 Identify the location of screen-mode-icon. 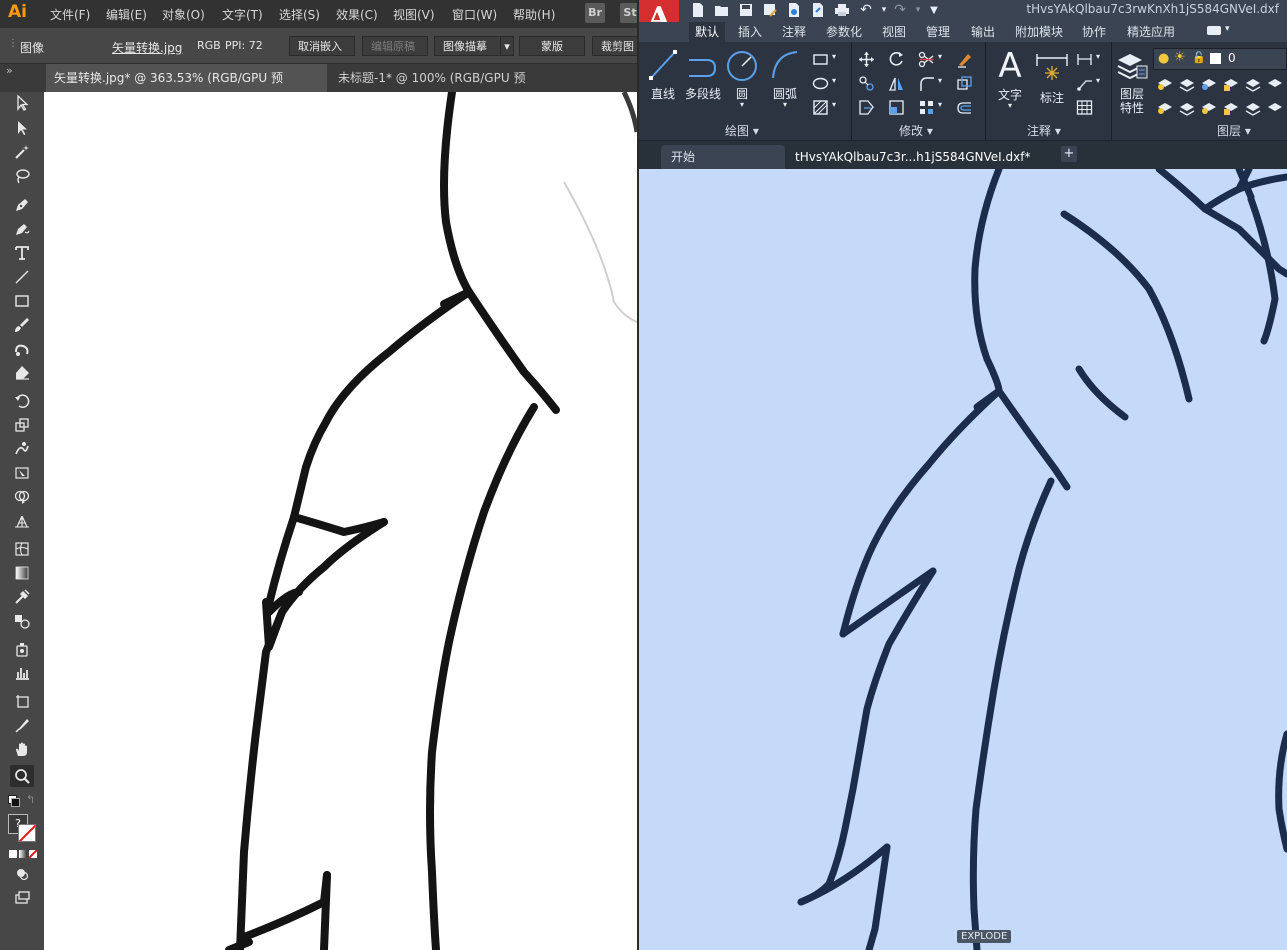
(22, 898).